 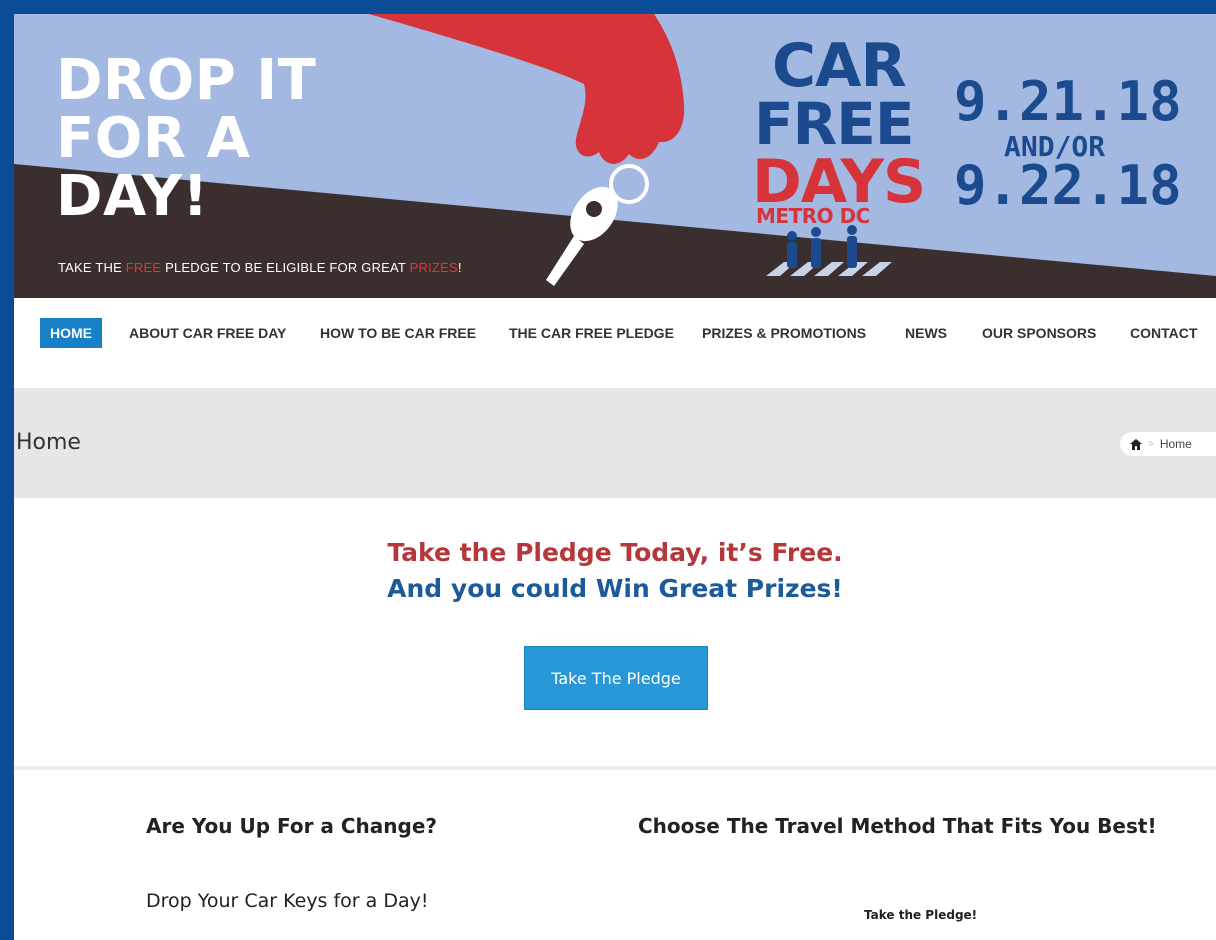 I want to click on nav-item-contact: CONTACT, so click(x=1163, y=333).